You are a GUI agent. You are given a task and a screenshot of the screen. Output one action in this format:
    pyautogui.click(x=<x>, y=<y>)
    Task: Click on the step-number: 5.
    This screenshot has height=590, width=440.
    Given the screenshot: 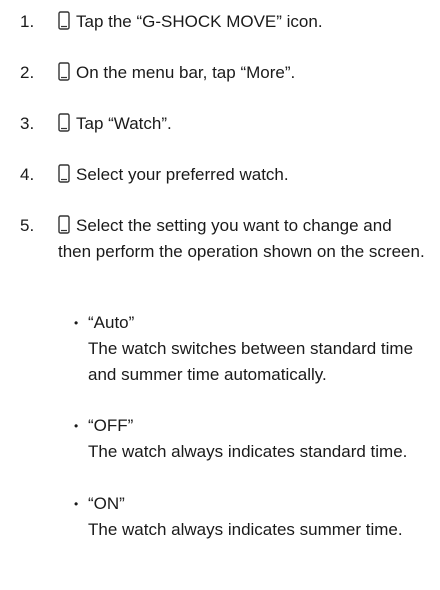 What is the action you would take?
    pyautogui.click(x=27, y=225)
    